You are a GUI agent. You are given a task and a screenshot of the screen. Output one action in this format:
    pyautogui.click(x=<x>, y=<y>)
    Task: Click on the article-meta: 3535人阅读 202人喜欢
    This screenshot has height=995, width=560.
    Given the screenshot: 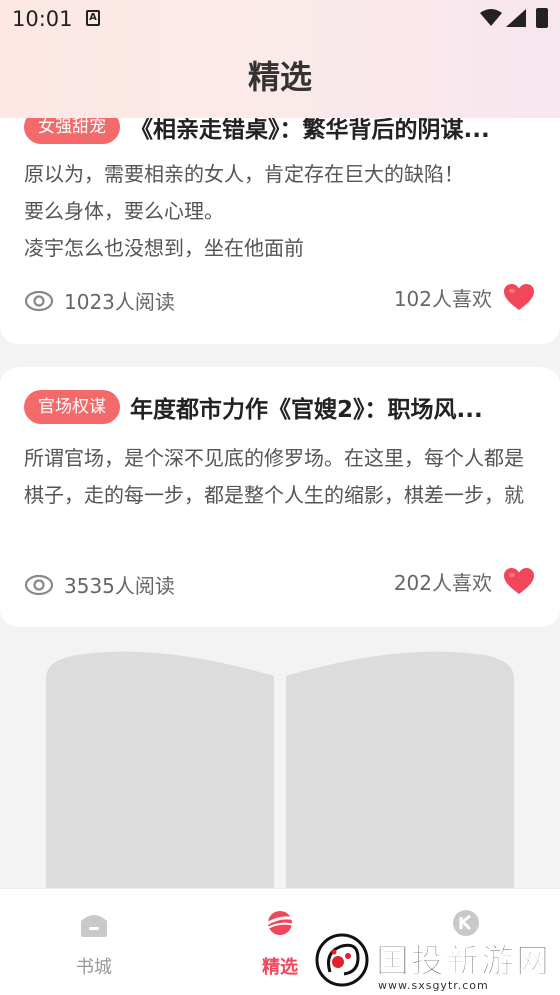 What is the action you would take?
    pyautogui.click(x=280, y=584)
    